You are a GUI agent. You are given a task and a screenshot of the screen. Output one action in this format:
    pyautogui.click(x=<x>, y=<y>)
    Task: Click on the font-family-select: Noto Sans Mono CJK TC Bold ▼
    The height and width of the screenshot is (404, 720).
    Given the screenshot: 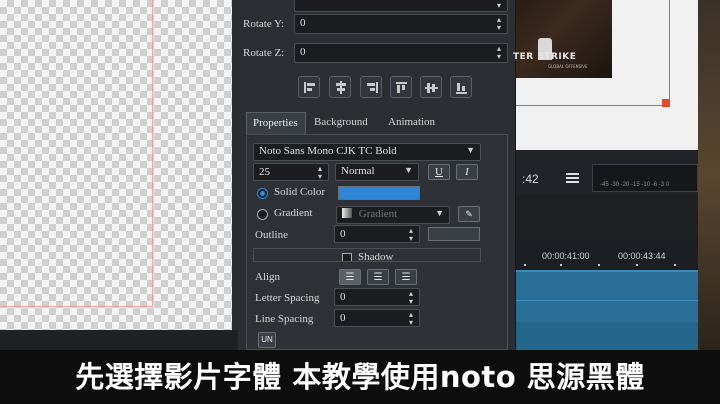 What is the action you would take?
    pyautogui.click(x=367, y=152)
    